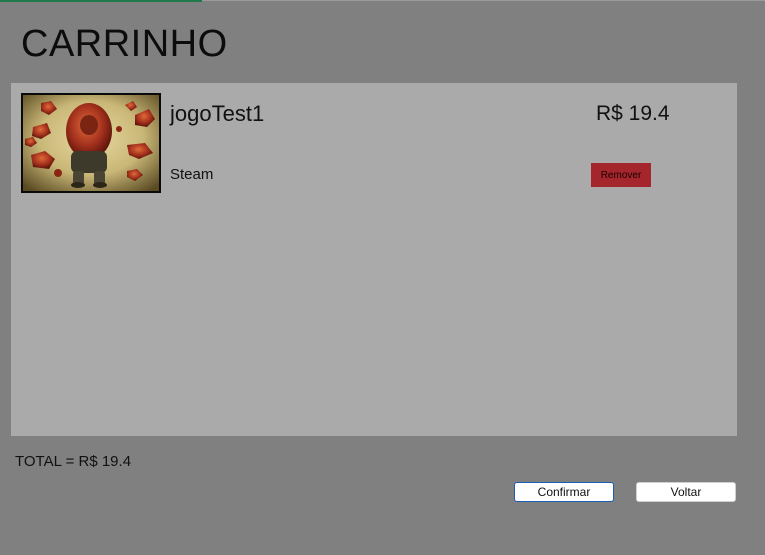 This screenshot has height=555, width=765. What do you see at coordinates (633, 113) in the screenshot?
I see `game-price: R$ 19.4` at bounding box center [633, 113].